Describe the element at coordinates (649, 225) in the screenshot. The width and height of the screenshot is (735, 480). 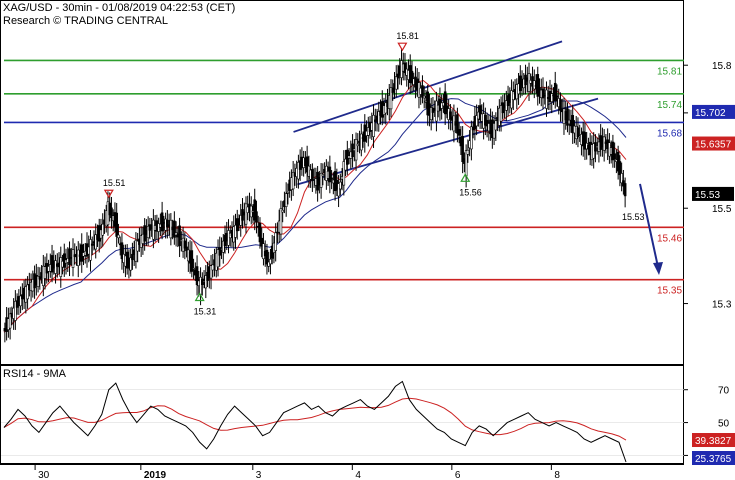
I see `forecast-arrow-shaft` at that location.